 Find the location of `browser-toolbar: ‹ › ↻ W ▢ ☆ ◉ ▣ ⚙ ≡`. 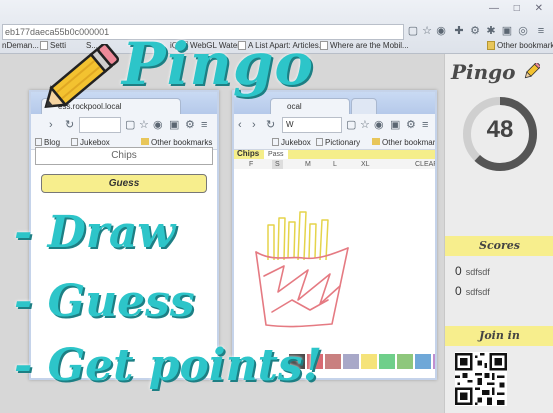

browser-toolbar: ‹ › ↻ W ▢ ☆ ◉ ▣ ⚙ ≡ is located at coordinates (334, 125).